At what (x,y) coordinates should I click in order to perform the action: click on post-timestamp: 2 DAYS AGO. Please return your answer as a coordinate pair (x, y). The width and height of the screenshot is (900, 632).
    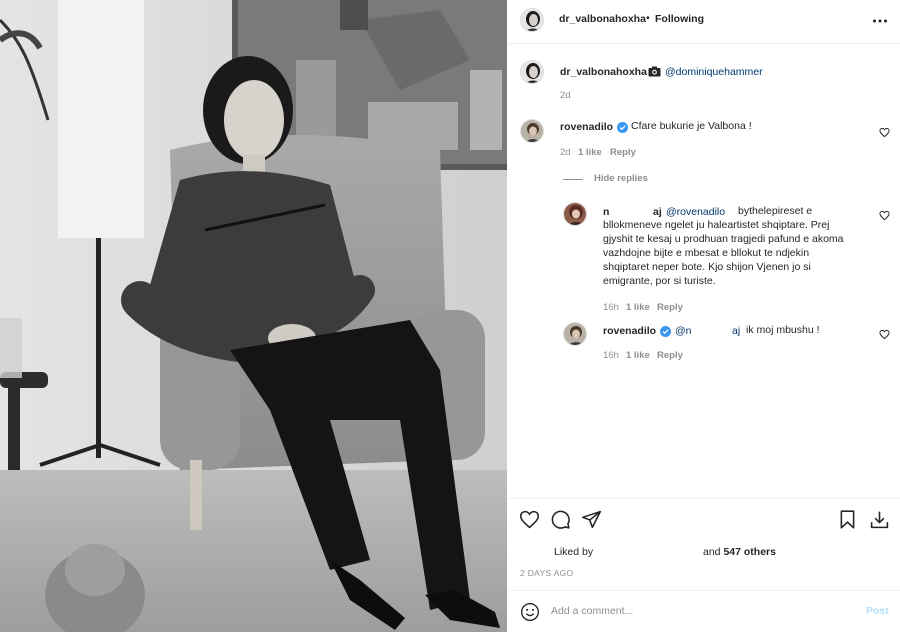
    Looking at the image, I should click on (546, 573).